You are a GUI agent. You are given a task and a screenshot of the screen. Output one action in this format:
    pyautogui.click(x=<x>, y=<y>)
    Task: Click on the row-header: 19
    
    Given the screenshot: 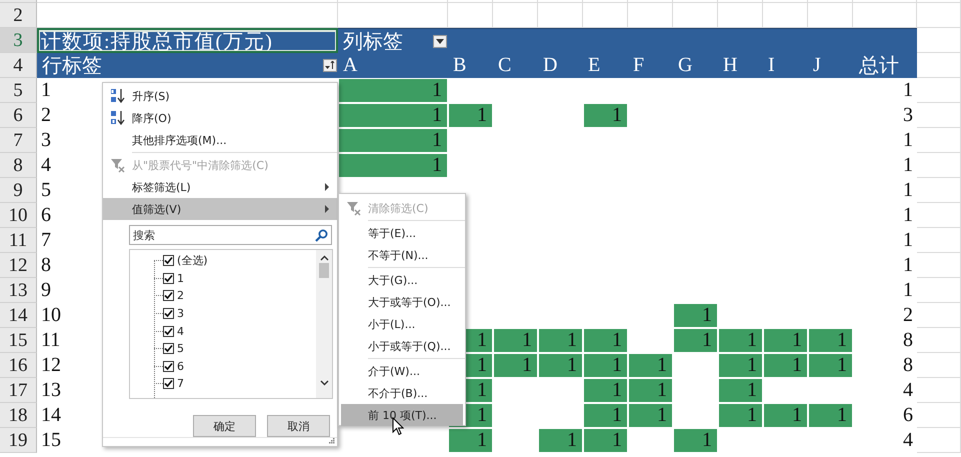 What is the action you would take?
    pyautogui.click(x=18, y=440)
    